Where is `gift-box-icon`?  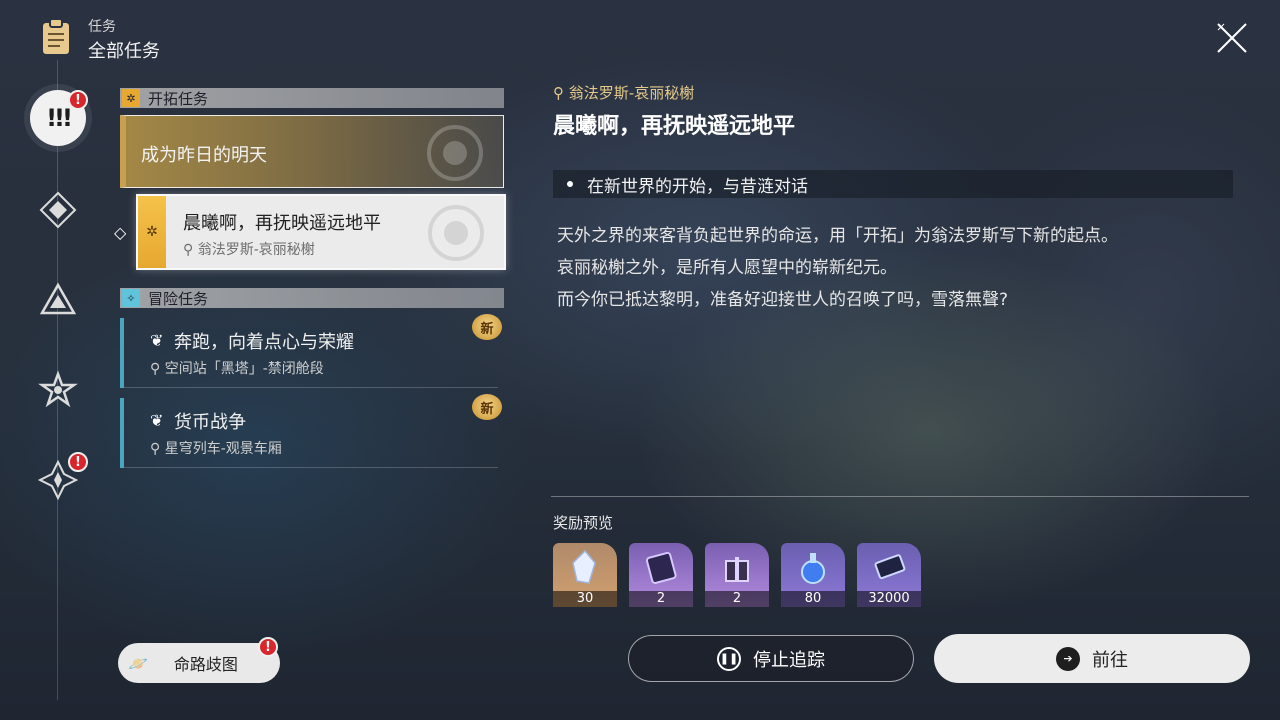
gift-box-icon is located at coordinates (737, 567).